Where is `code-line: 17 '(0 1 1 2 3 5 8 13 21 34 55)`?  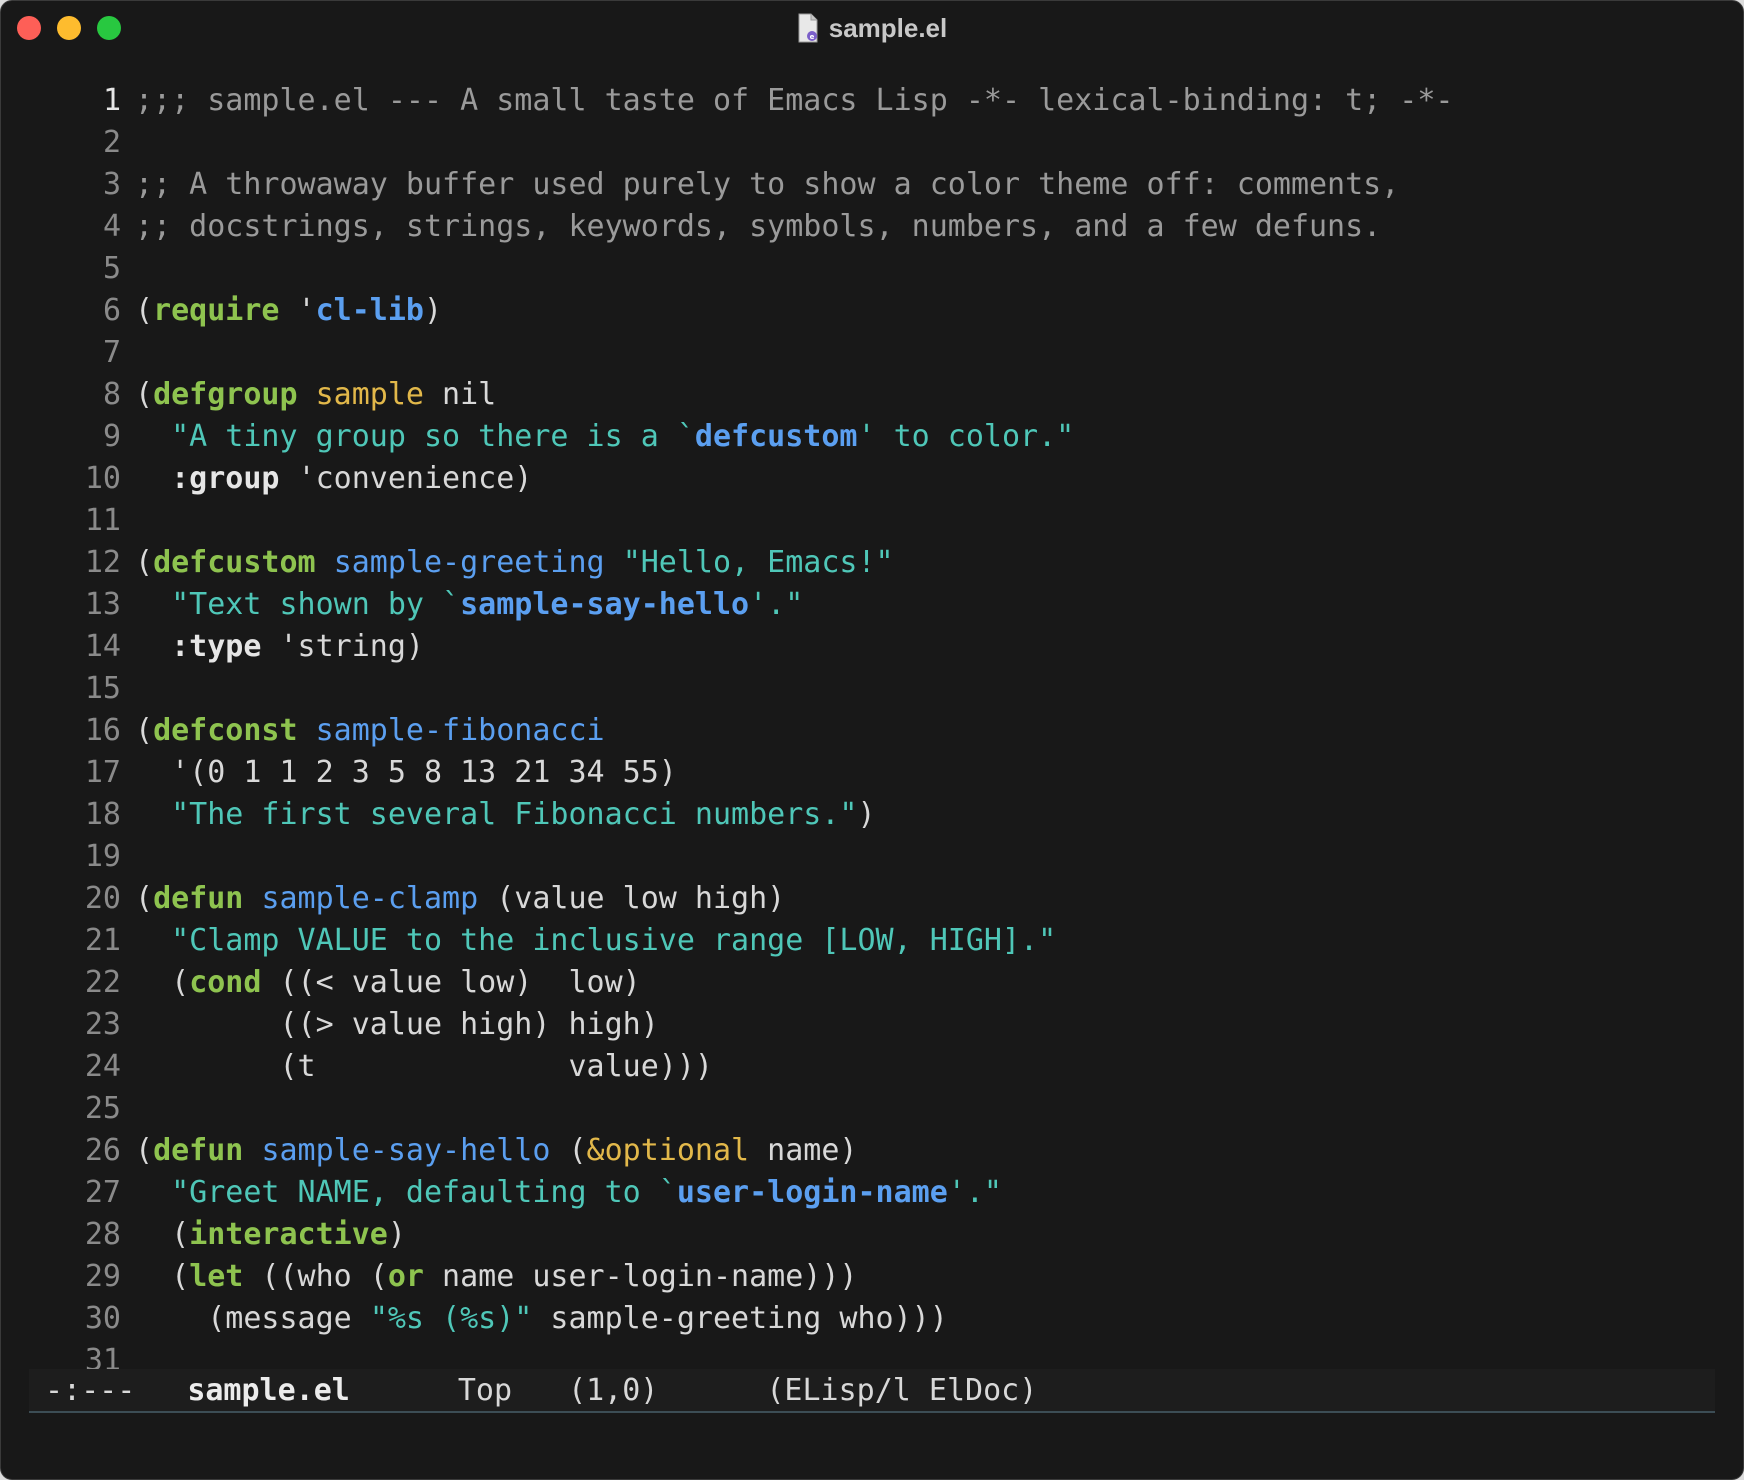
code-line: 17 '(0 1 1 2 3 5 8 13 21 34 55) is located at coordinates (872, 773).